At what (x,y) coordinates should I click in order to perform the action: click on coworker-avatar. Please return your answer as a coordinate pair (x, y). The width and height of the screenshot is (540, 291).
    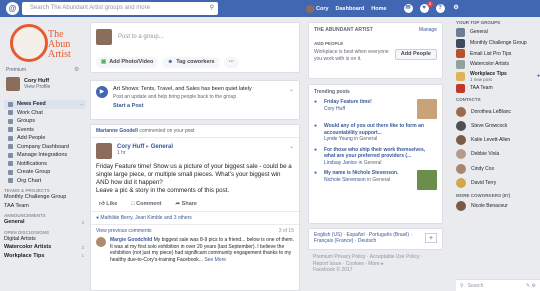
    Looking at the image, I should click on (461, 206).